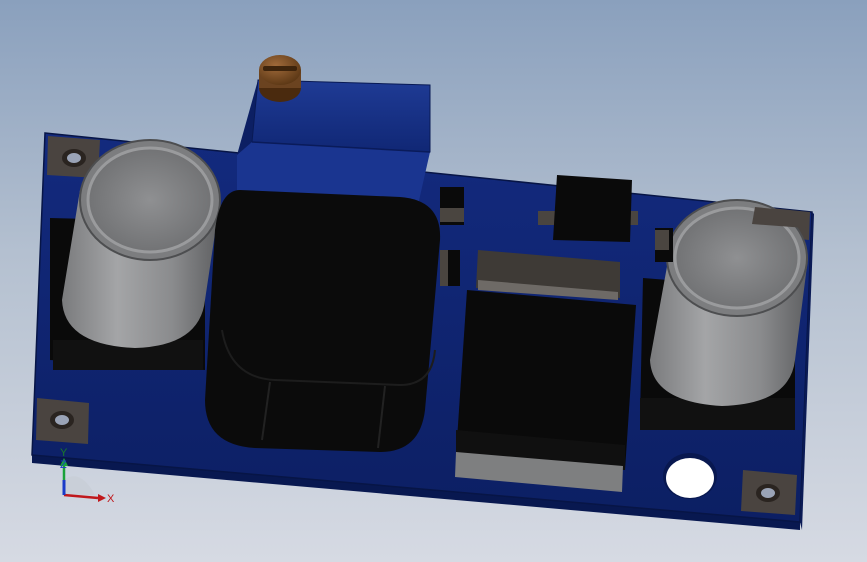 This screenshot has height=562, width=867. I want to click on mounting-pad-bottom-left, so click(62, 421).